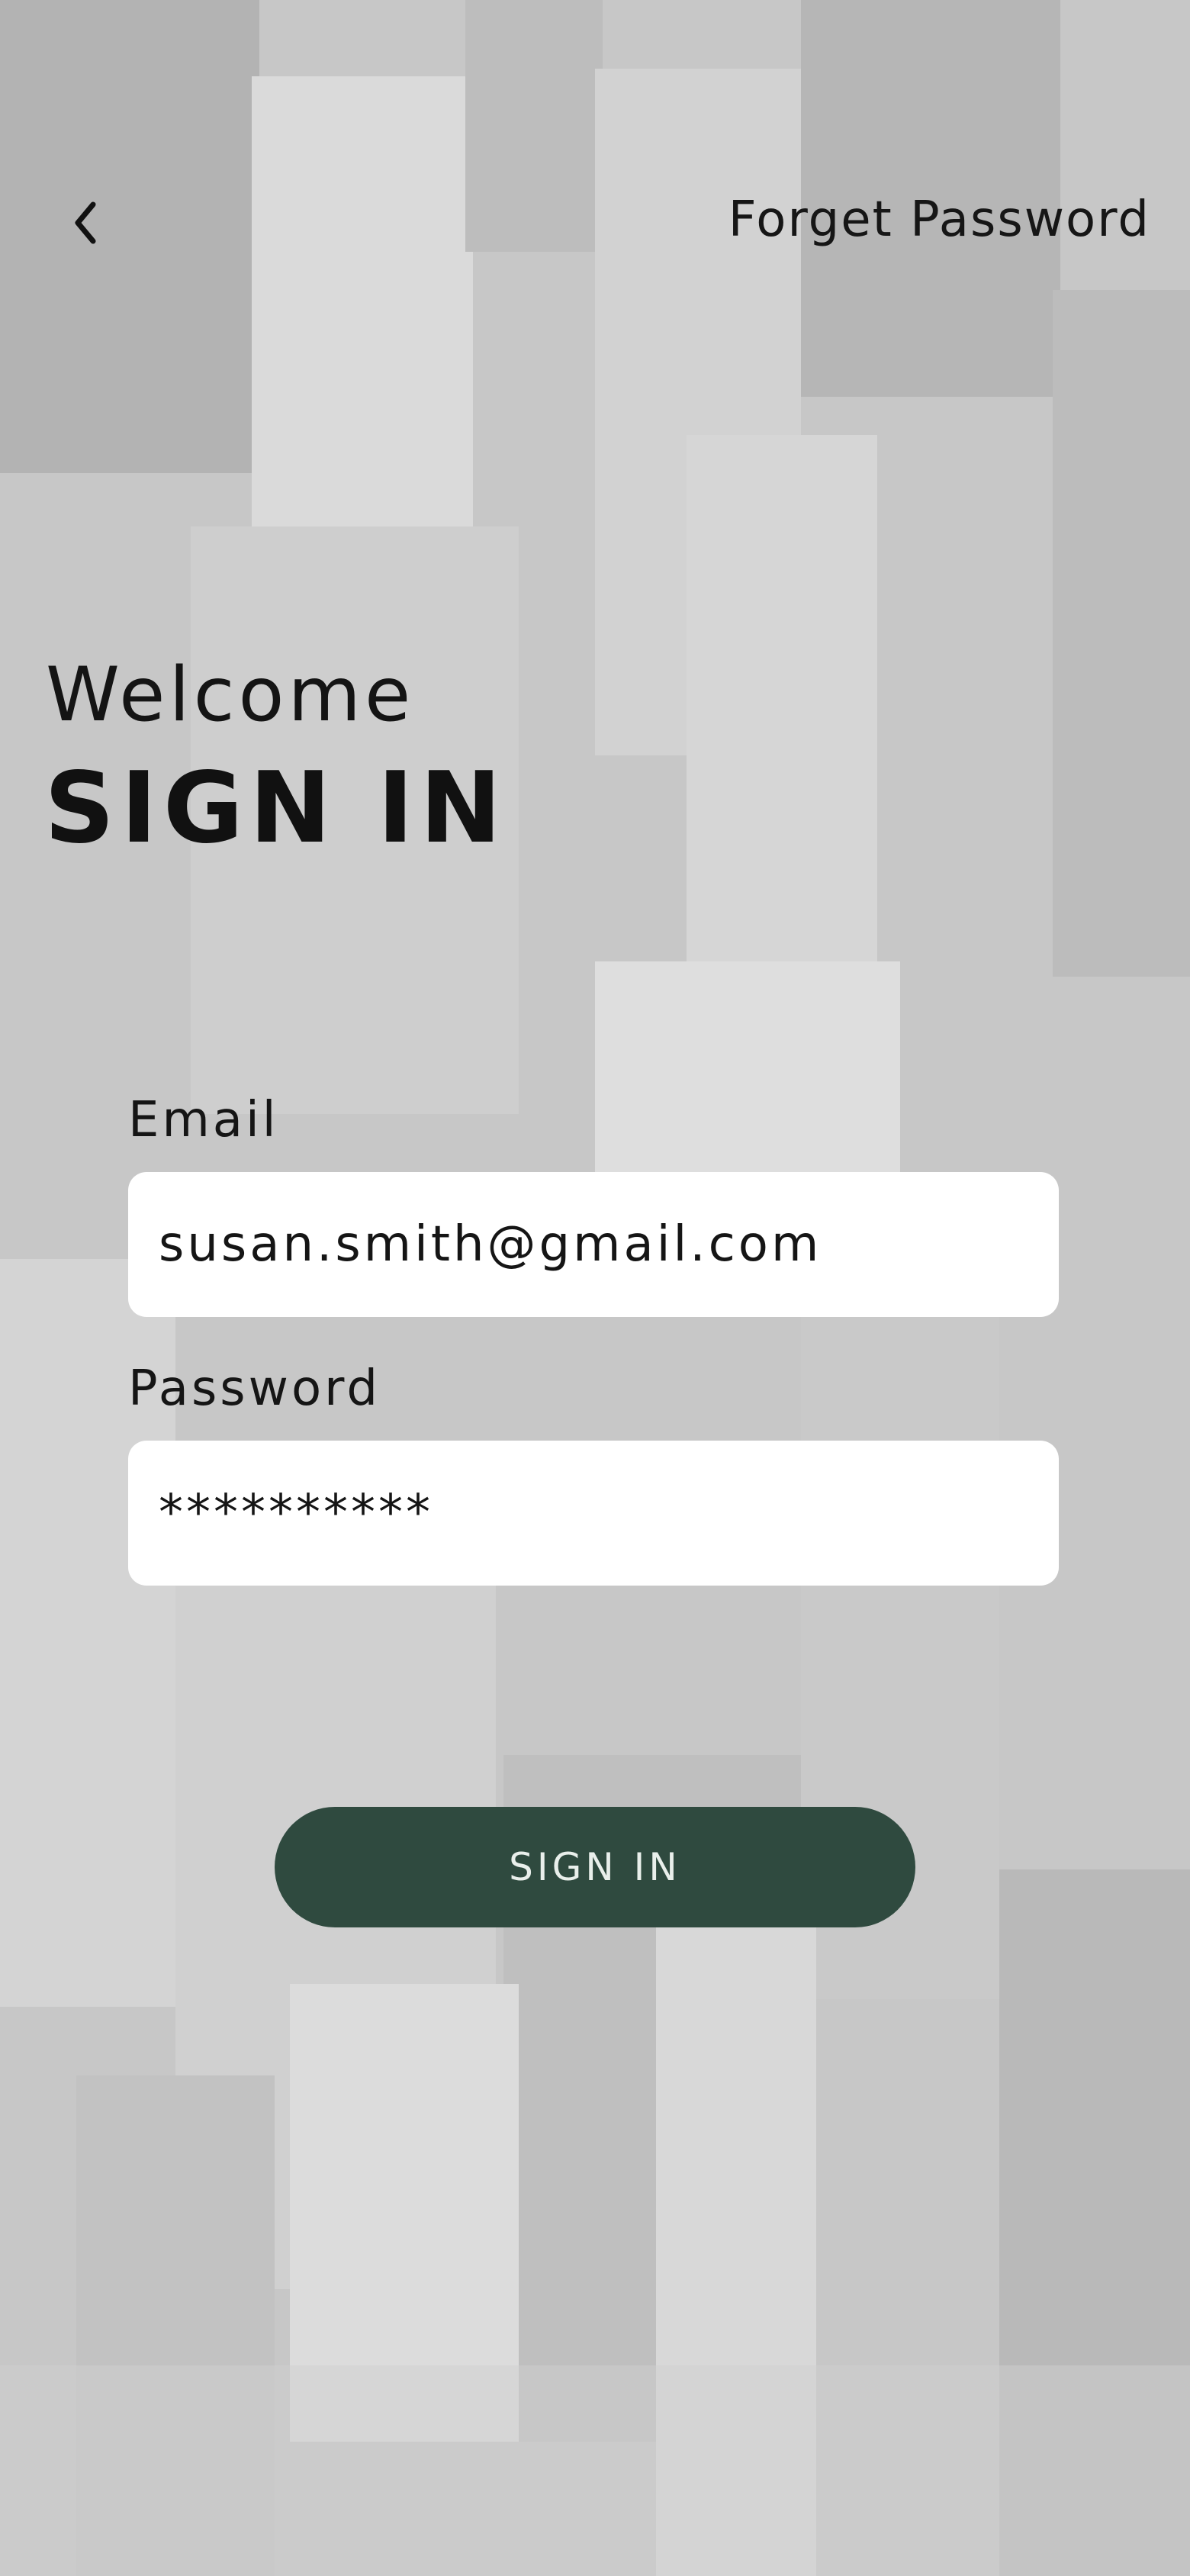 The width and height of the screenshot is (1190, 2576). I want to click on sign-in-button-label: SIGN IN, so click(595, 1867).